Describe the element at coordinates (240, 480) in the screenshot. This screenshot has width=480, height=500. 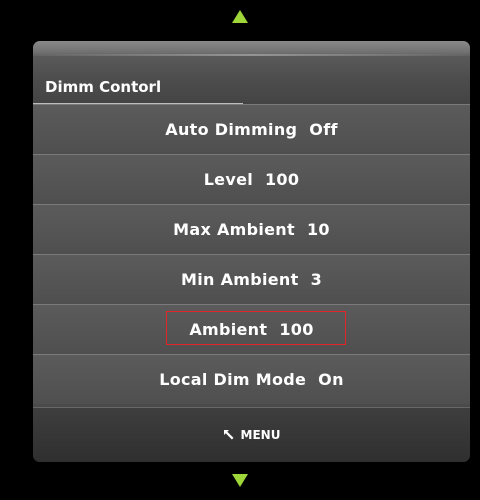
I see `arrow-down-icon` at that location.